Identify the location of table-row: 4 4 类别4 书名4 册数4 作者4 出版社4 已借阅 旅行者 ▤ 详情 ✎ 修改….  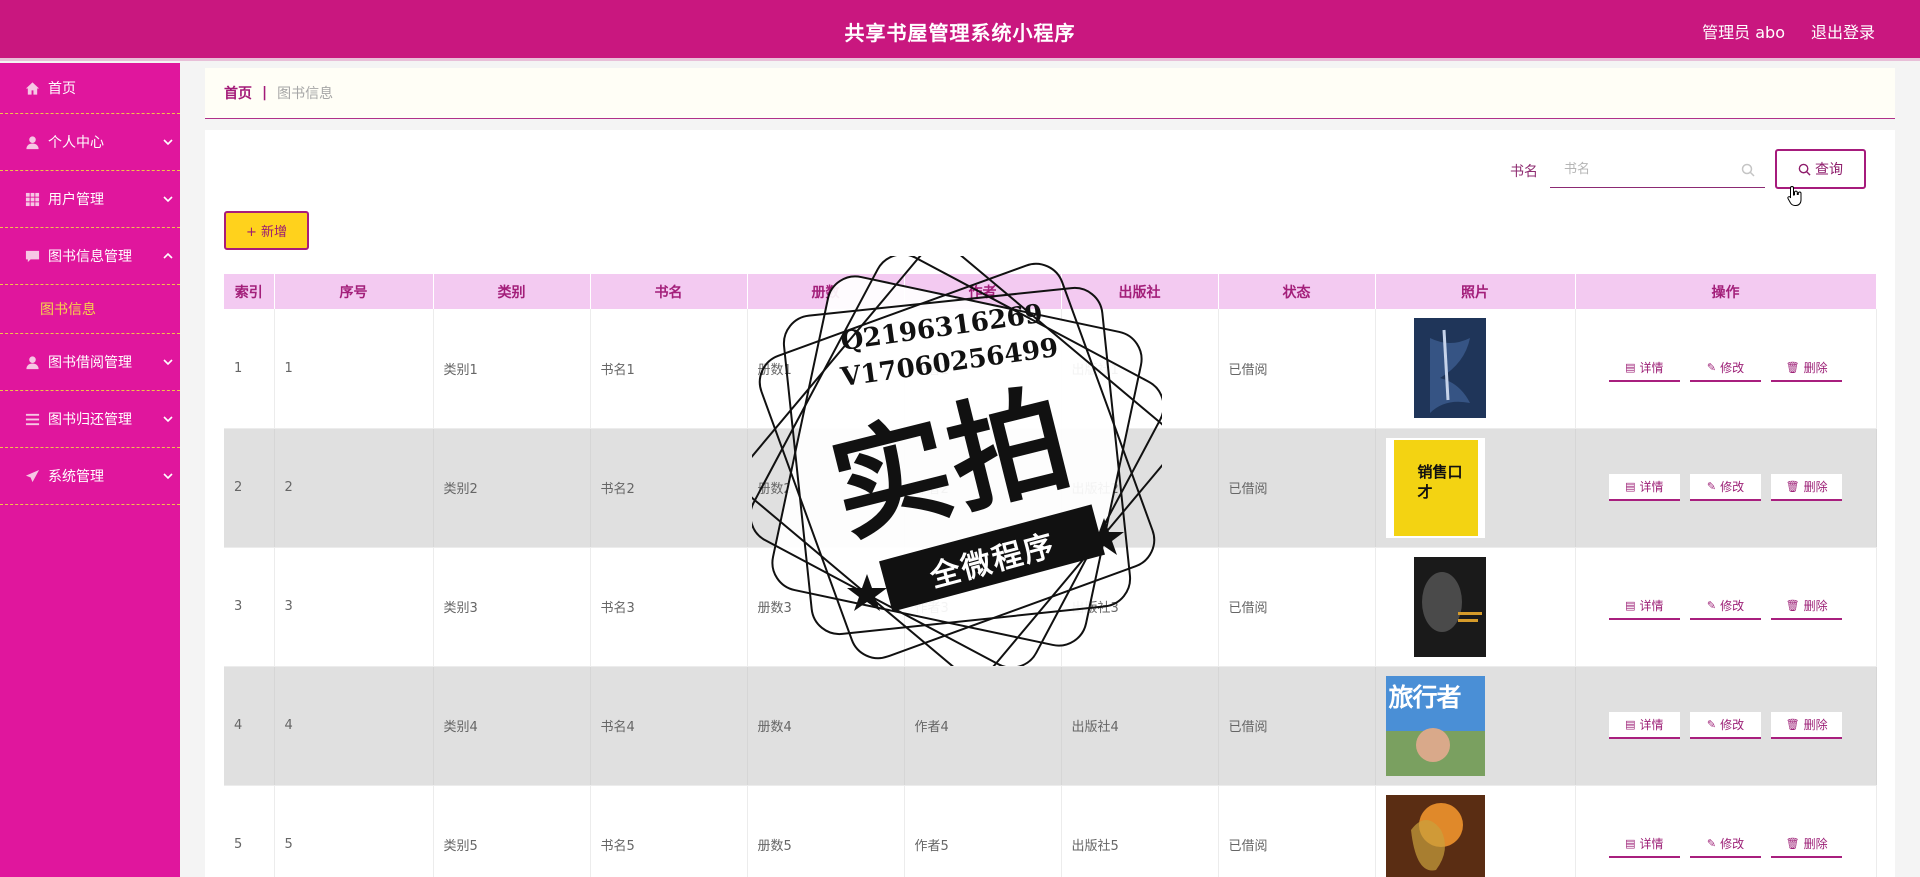
(1050, 726).